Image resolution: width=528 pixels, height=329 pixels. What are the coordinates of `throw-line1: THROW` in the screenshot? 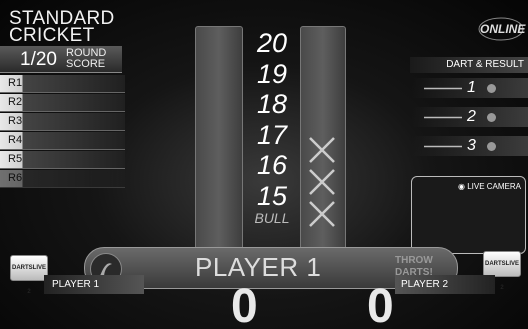 It's located at (414, 260).